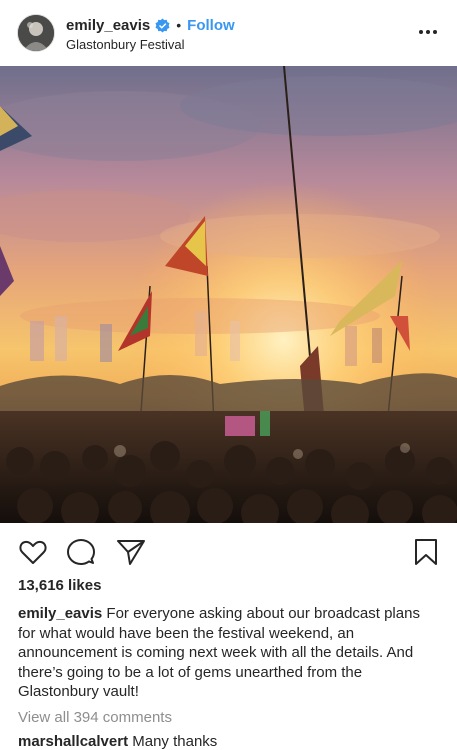 Image resolution: width=457 pixels, height=750 pixels. What do you see at coordinates (59, 585) in the screenshot?
I see `likes-count: 13,616 likes` at bounding box center [59, 585].